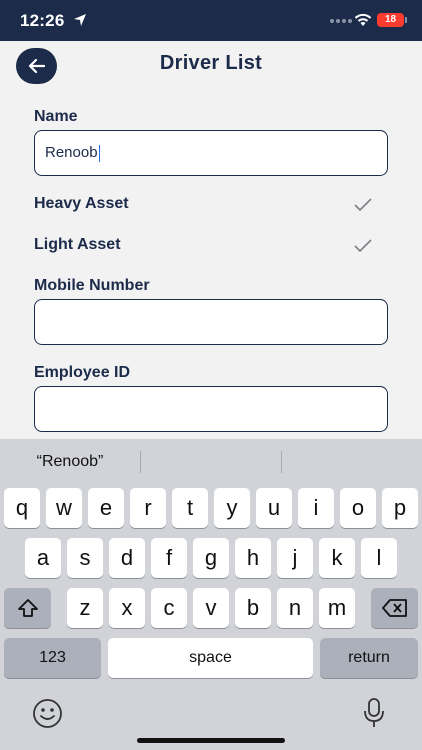 The height and width of the screenshot is (750, 422). Describe the element at coordinates (82, 372) in the screenshot. I see `employee-id-label: Employee ID` at that location.